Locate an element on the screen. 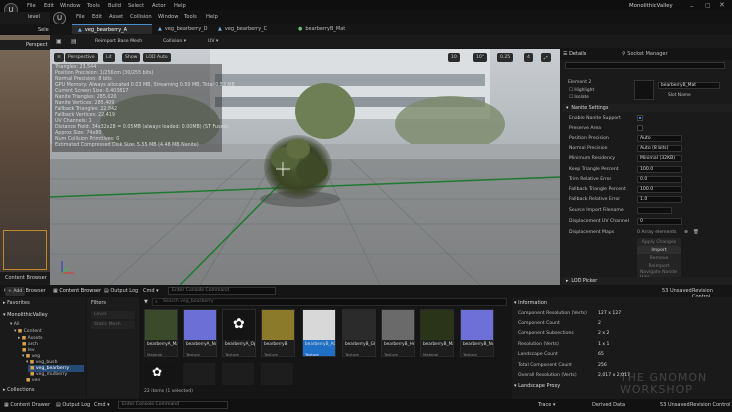 This screenshot has height=412, width=732. favorites-section: ▸ Favorites is located at coordinates (16, 303).